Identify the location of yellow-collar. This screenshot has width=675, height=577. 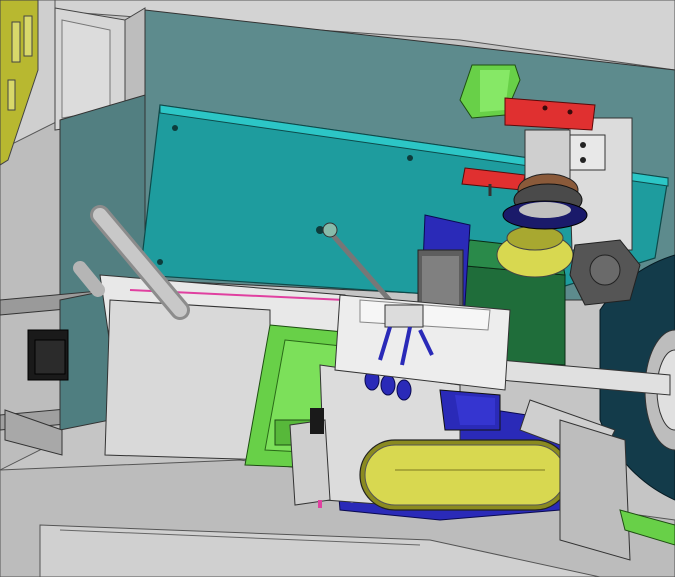
(535, 251).